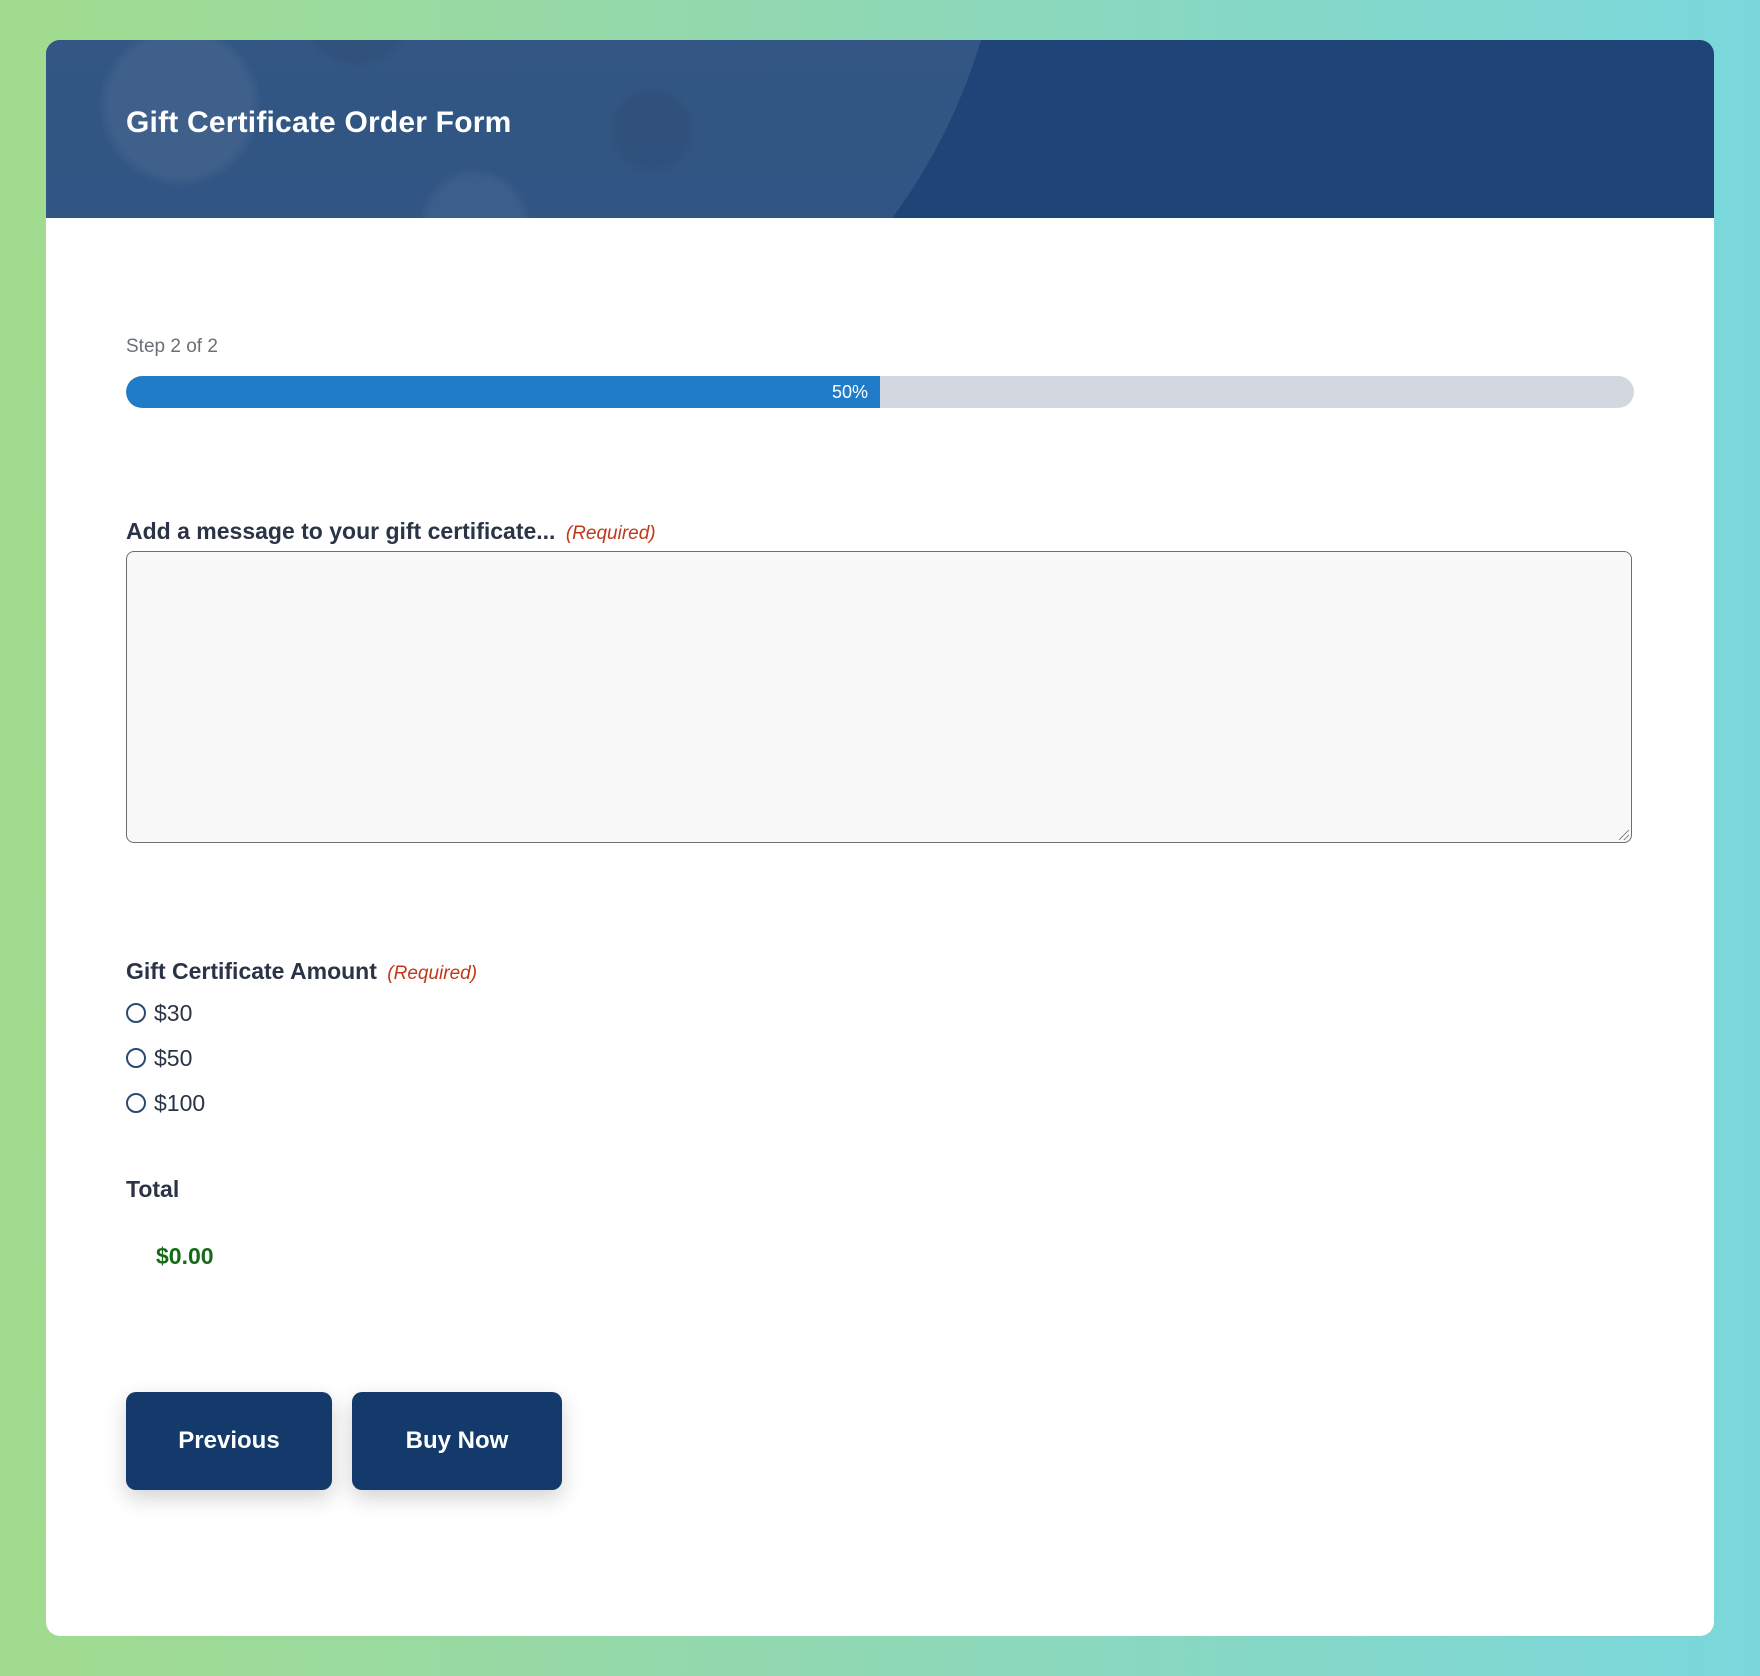 The image size is (1760, 1676). Describe the element at coordinates (319, 122) in the screenshot. I see `form-title: Gift Certificate Order Form` at that location.